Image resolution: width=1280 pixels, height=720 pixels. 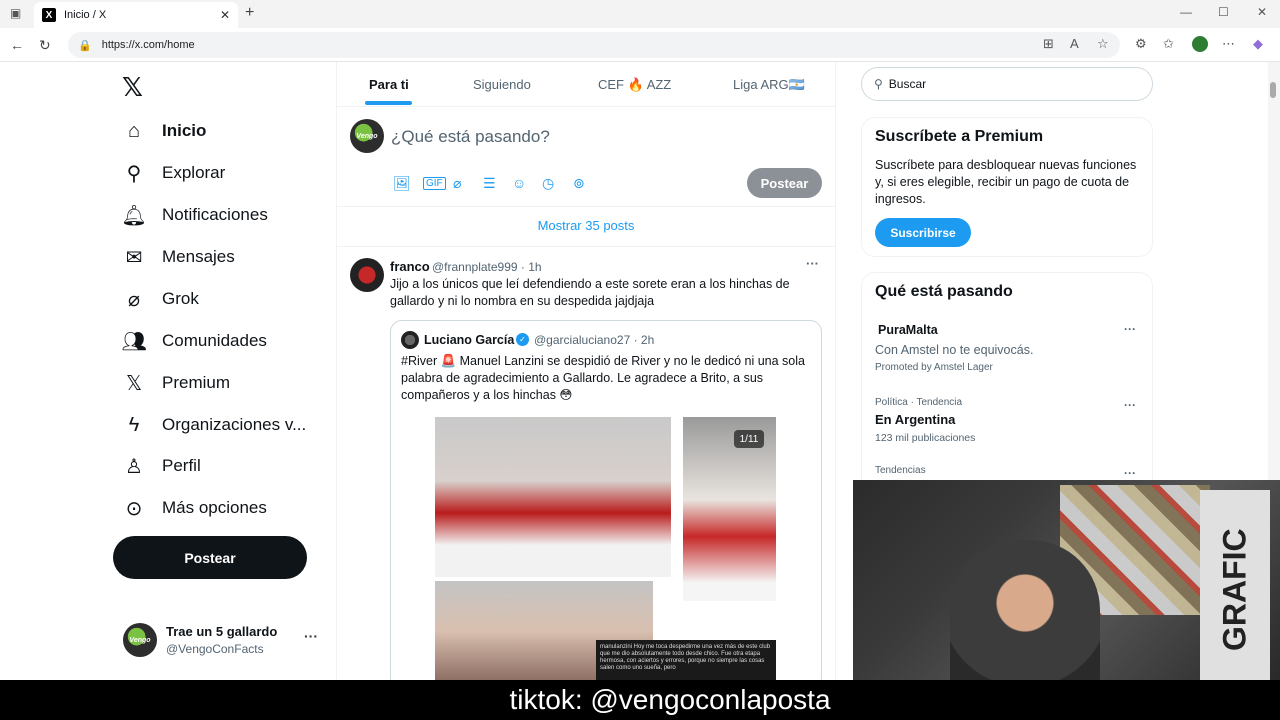 What do you see at coordinates (181, 465) in the screenshot?
I see `nav-label: Perfil` at bounding box center [181, 465].